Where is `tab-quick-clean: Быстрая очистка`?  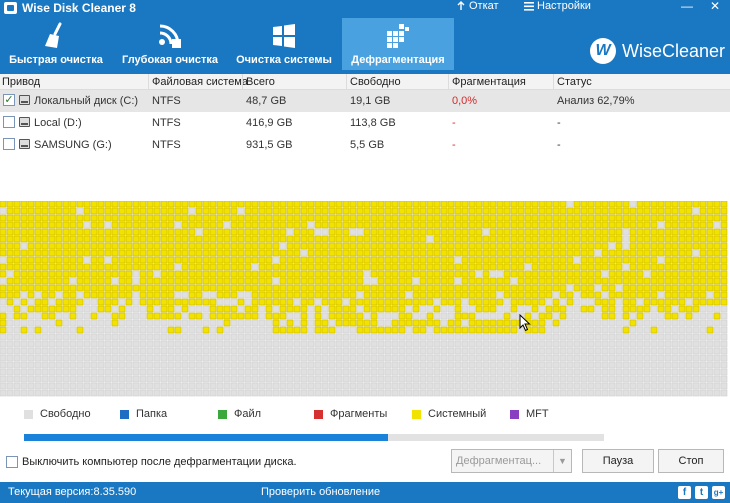 tab-quick-clean: Быстрая очистка is located at coordinates (56, 44).